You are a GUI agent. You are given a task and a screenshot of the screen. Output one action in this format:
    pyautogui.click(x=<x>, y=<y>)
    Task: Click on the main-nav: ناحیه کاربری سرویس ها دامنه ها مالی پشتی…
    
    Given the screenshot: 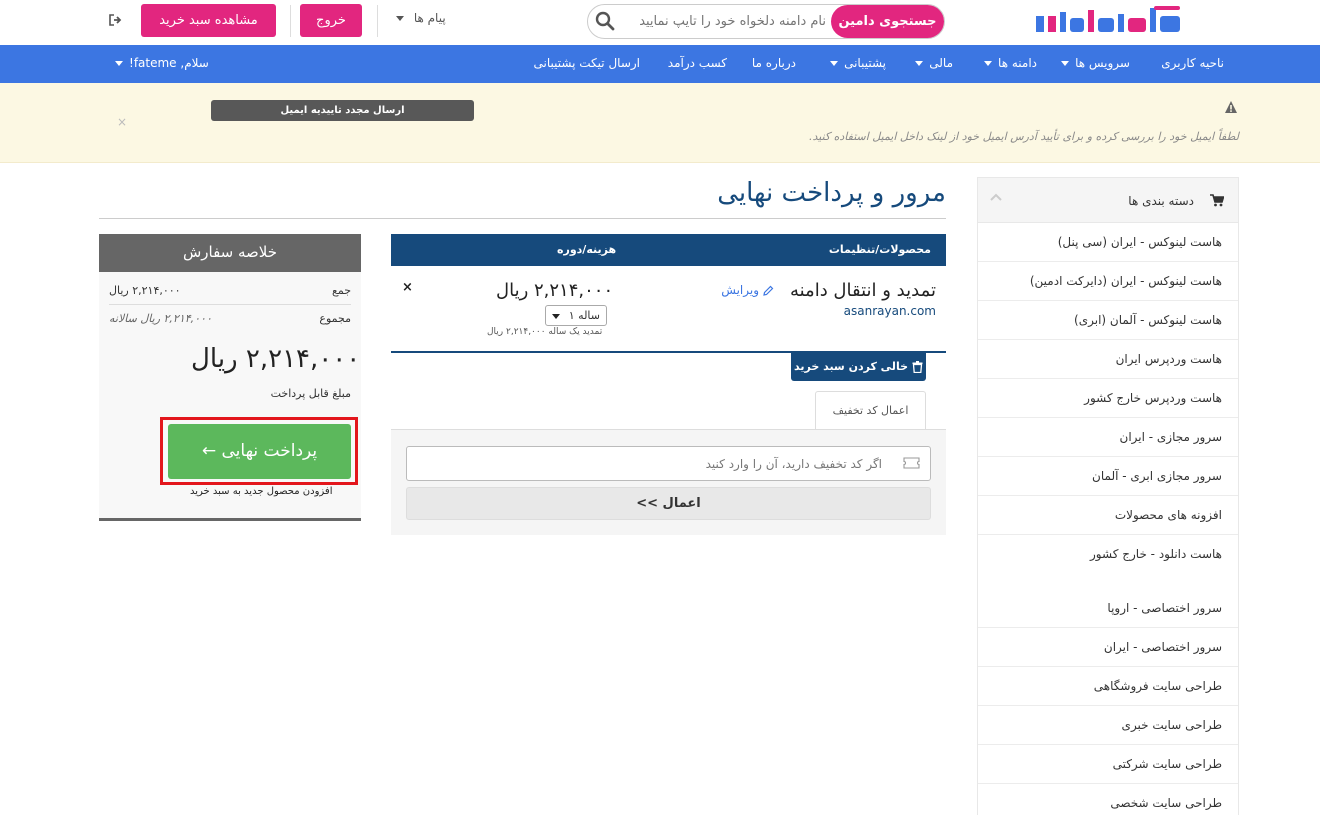 What is the action you would take?
    pyautogui.click(x=660, y=64)
    